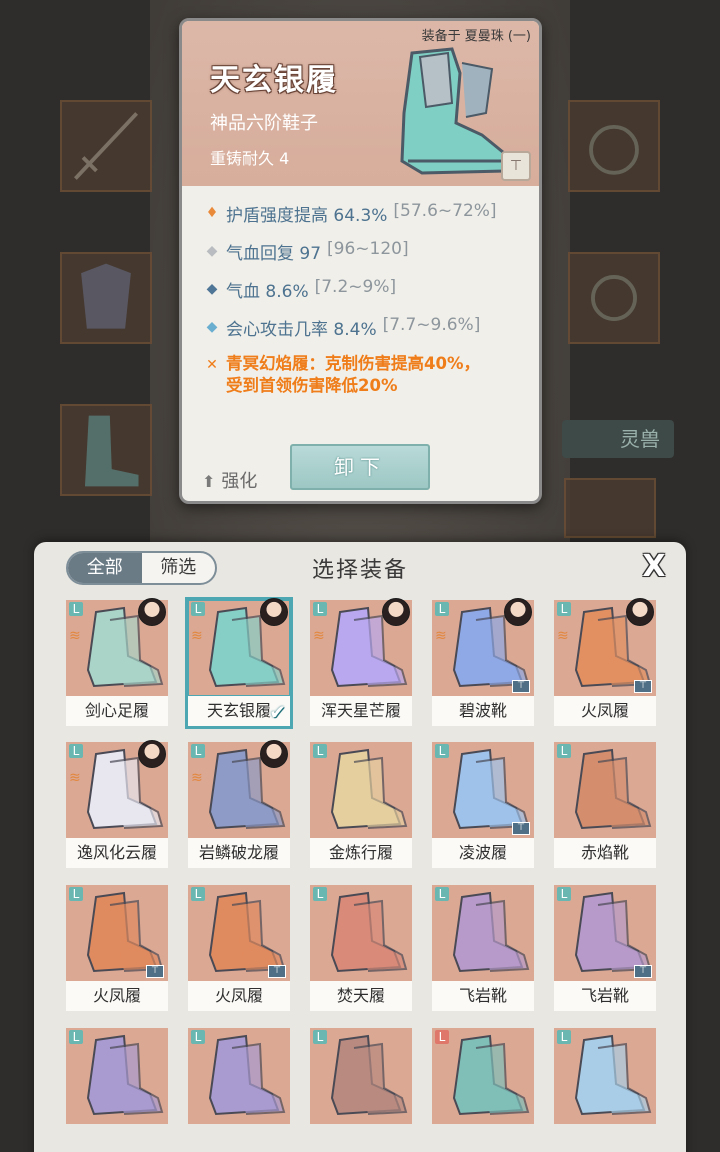 Image resolution: width=720 pixels, height=1152 pixels. Describe the element at coordinates (209, 481) in the screenshot. I see `arrow-up-icon: ⬆` at that location.